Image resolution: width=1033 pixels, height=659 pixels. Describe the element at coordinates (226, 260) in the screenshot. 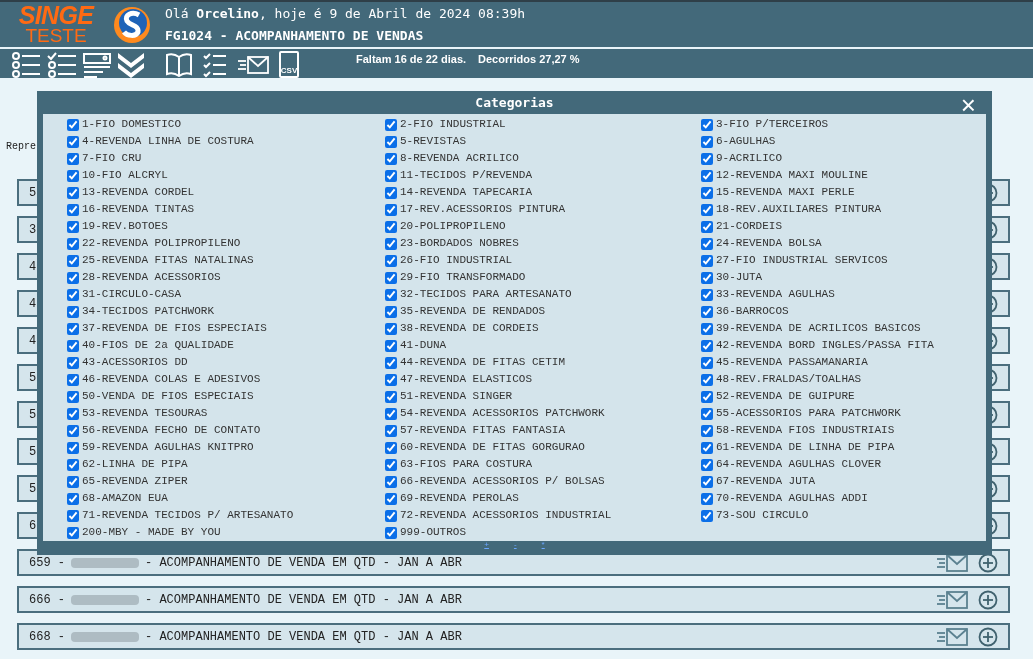

I see `category-option: 25-REVENDA FITAS NATALINAS` at that location.